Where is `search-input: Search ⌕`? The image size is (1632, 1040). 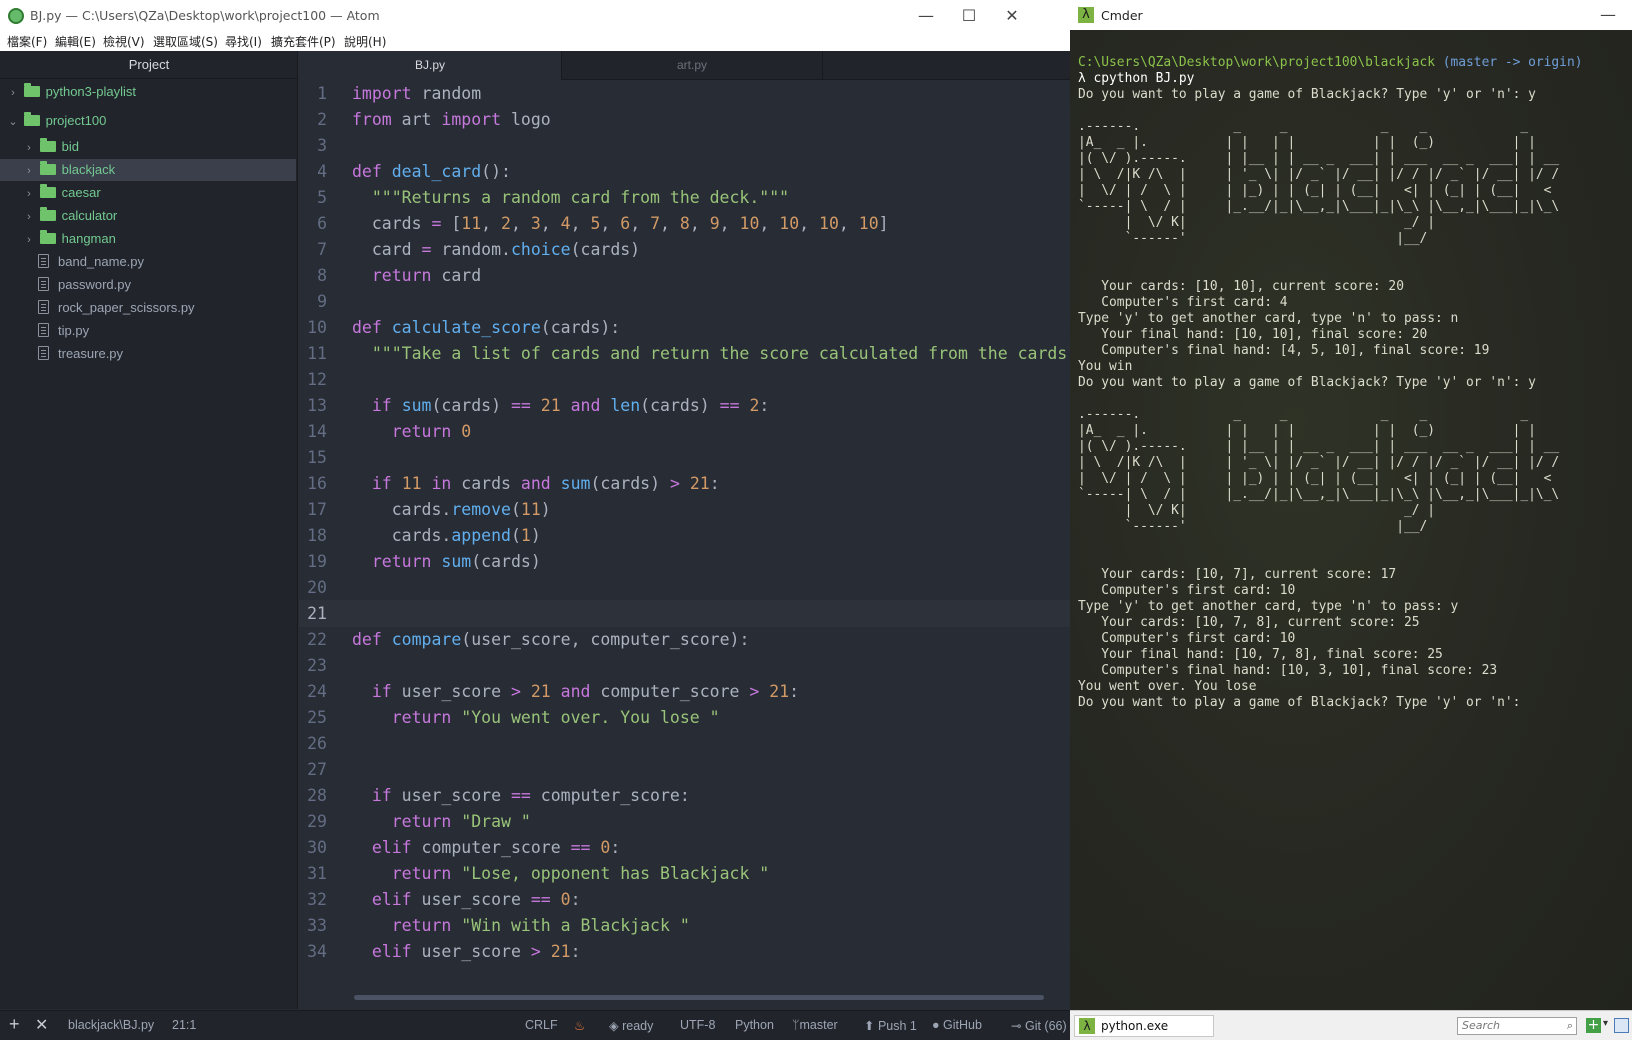 search-input: Search ⌕ is located at coordinates (1517, 1026).